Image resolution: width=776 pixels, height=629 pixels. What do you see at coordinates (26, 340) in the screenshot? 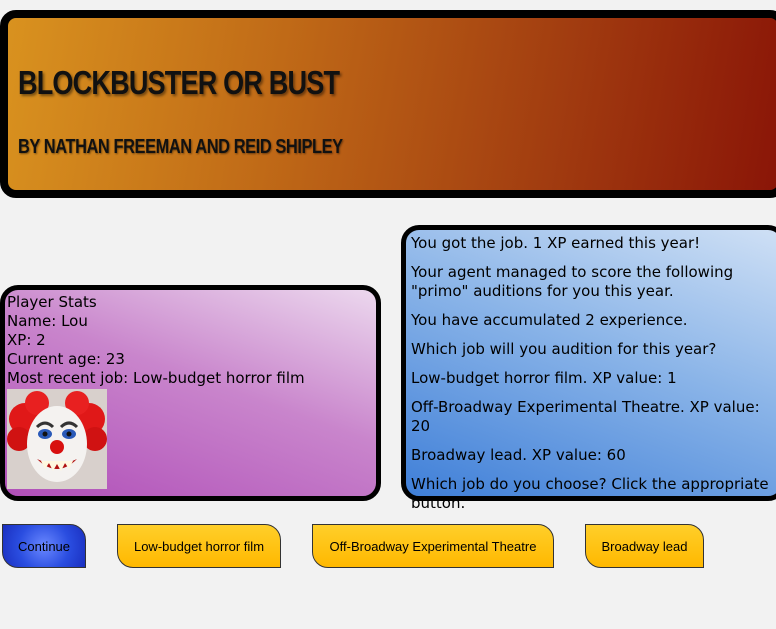
I see `player-xp: XP: 2` at bounding box center [26, 340].